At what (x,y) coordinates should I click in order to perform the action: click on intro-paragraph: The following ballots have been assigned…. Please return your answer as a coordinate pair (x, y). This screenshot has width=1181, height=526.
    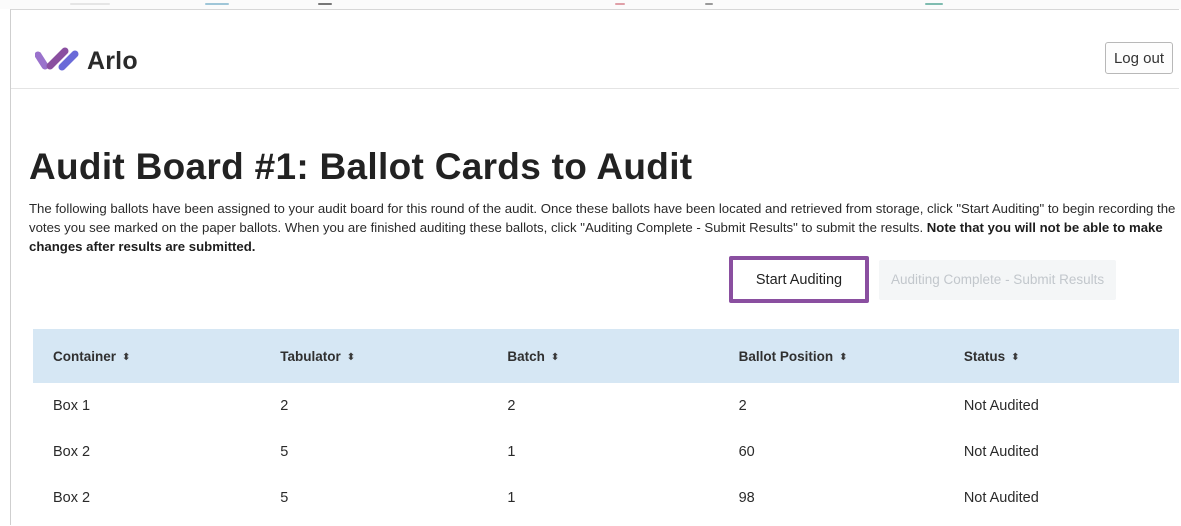
    Looking at the image, I should click on (603, 227).